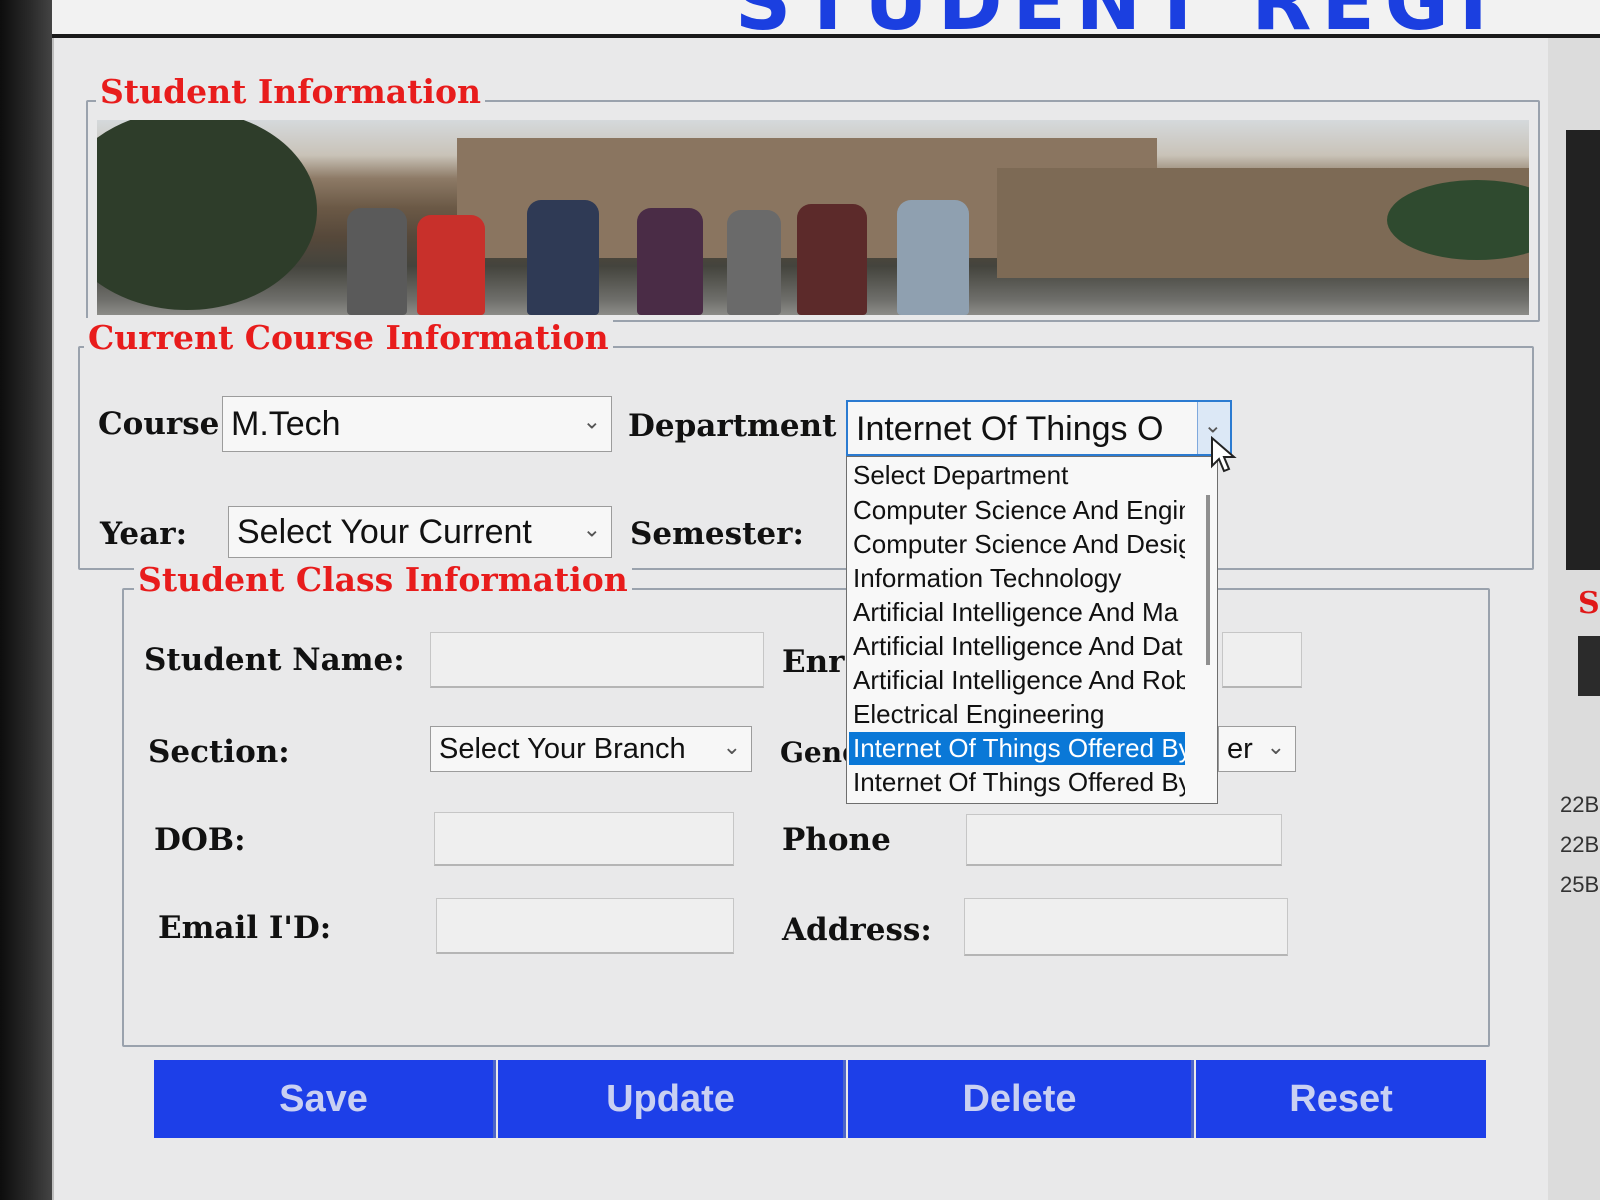 The height and width of the screenshot is (1200, 1600). Describe the element at coordinates (1208, 580) in the screenshot. I see `dropdown-scrollbar` at that location.